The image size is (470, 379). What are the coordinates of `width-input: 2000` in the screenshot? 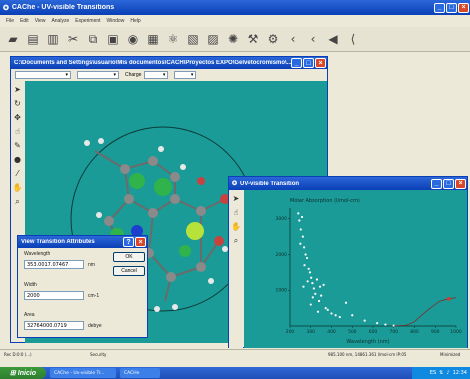 It's located at (54, 295).